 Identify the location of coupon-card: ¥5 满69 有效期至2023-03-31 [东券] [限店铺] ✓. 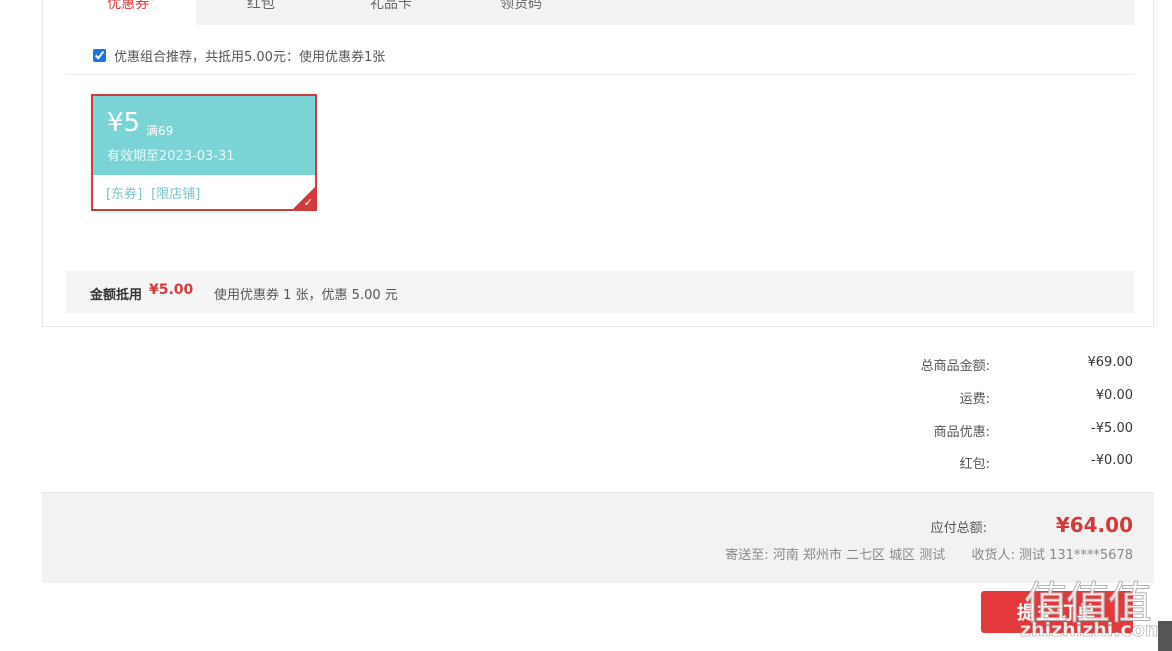
(204, 152).